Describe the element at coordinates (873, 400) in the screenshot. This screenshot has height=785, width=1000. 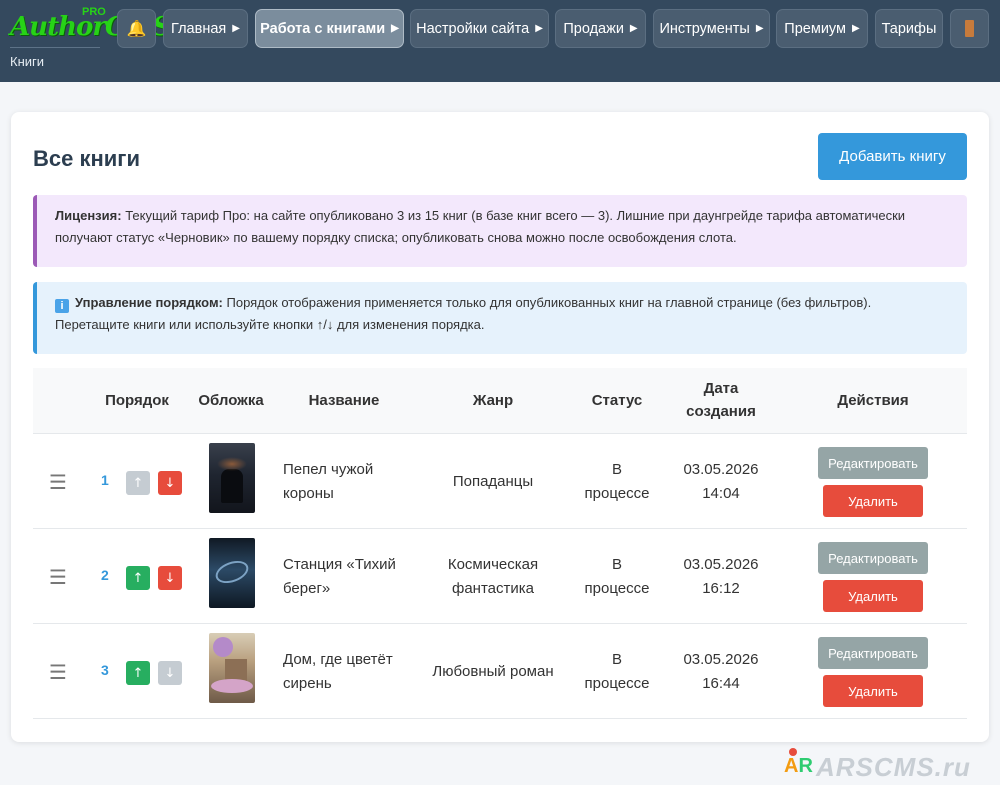
I see `header-actions: Действия` at that location.